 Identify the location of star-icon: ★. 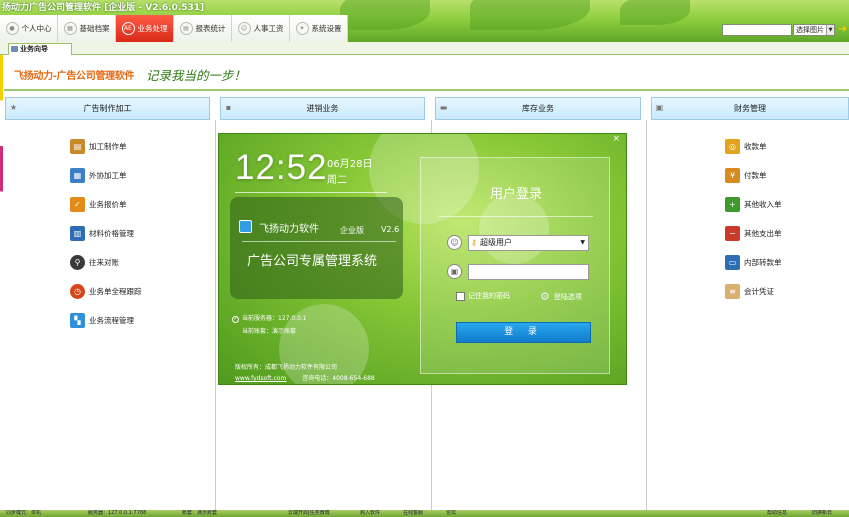
(13, 107).